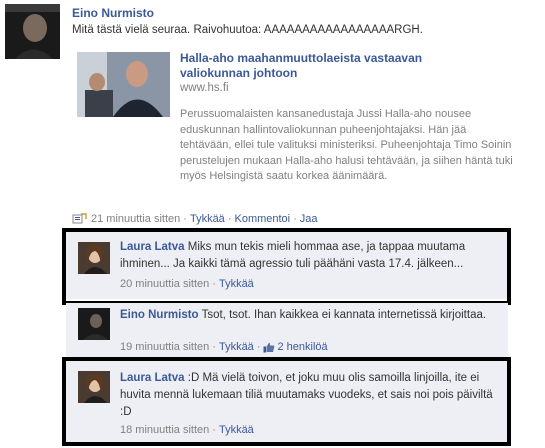 Image resolution: width=545 pixels, height=448 pixels. What do you see at coordinates (164, 347) in the screenshot?
I see `comment-timestamp: 19 minuuttia sitten` at bounding box center [164, 347].